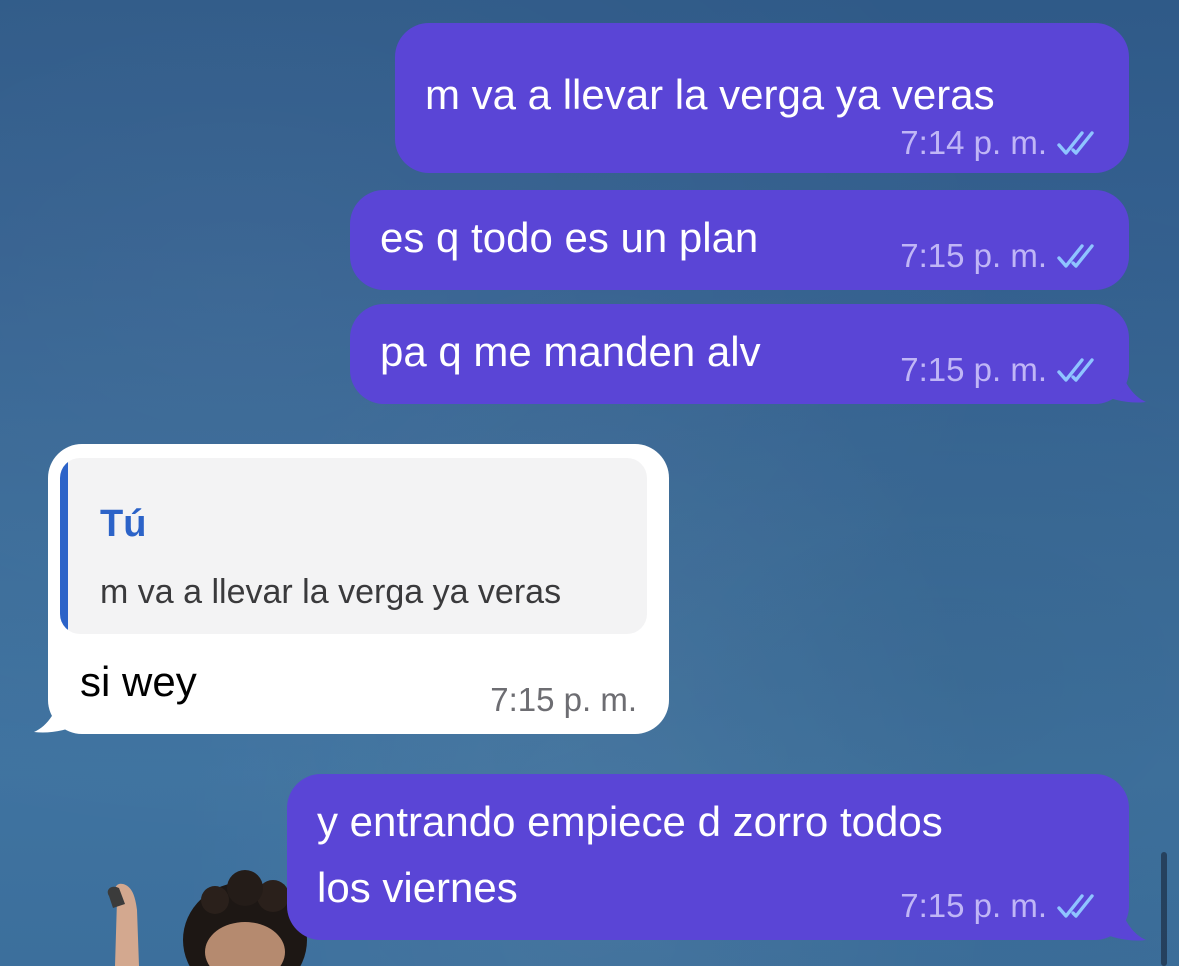  Describe the element at coordinates (417, 887) in the screenshot. I see `message-text-line: los viernes` at that location.